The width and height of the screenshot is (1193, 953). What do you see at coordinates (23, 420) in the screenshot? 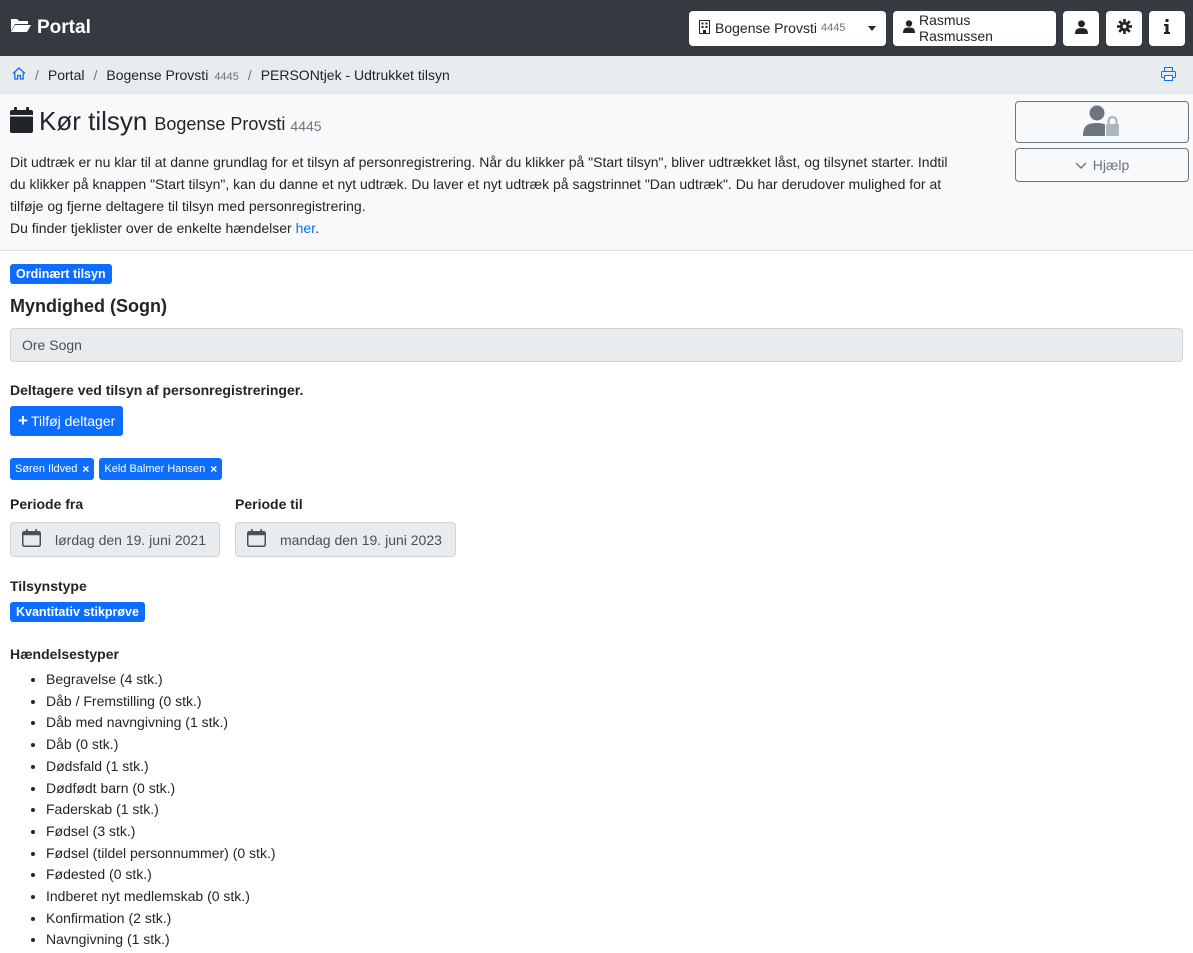
I see `plus-icon: +` at bounding box center [23, 420].